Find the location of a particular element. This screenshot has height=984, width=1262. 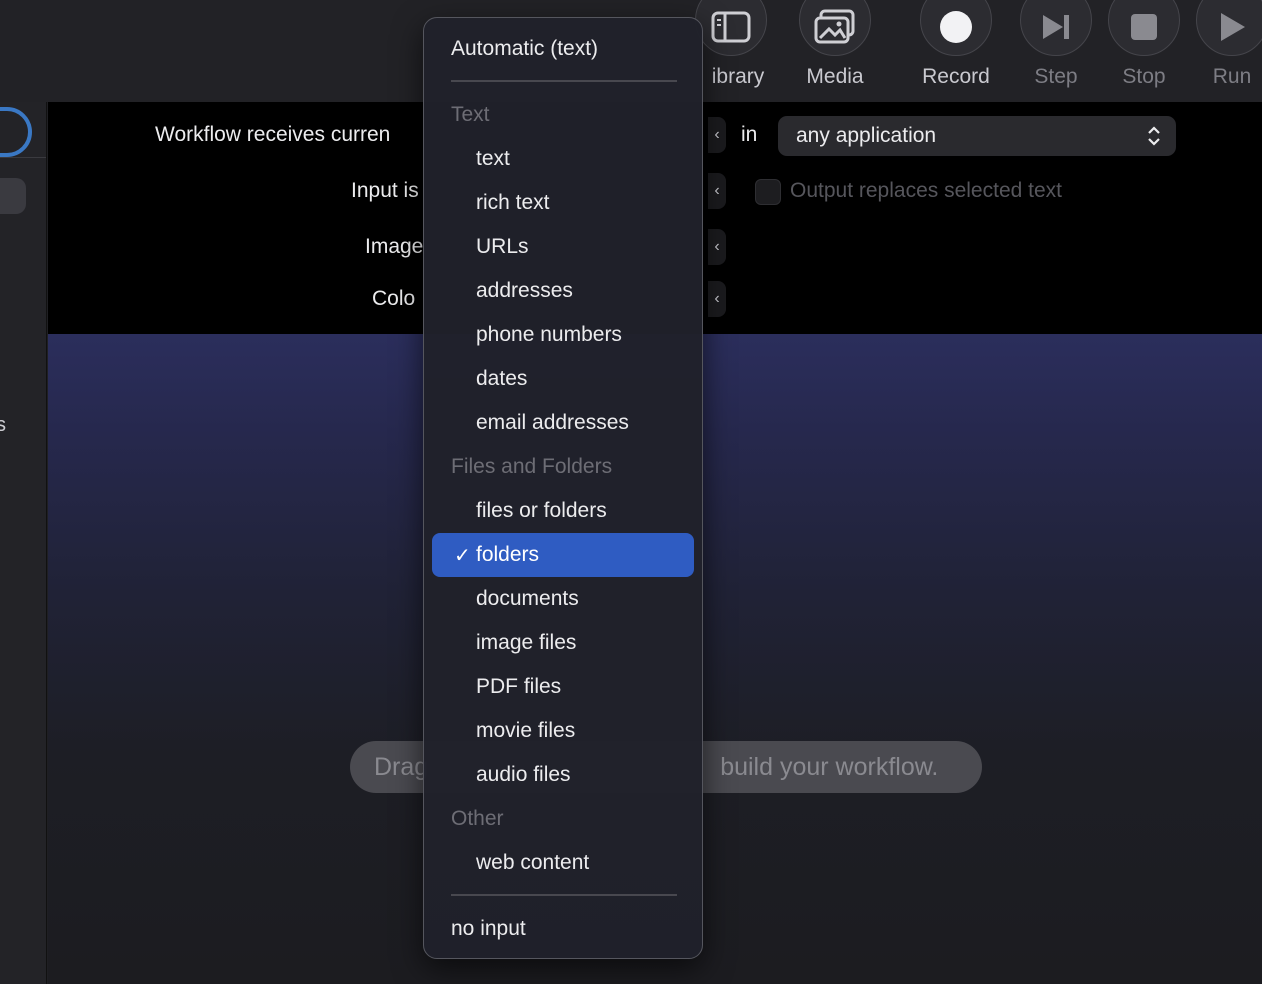

search-field-focus is located at coordinates (16, 132).